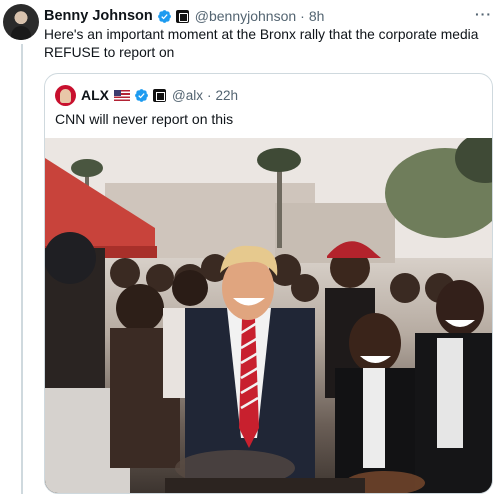 This screenshot has height=494, width=500. I want to click on quote-text: CNN will never report on this, so click(144, 119).